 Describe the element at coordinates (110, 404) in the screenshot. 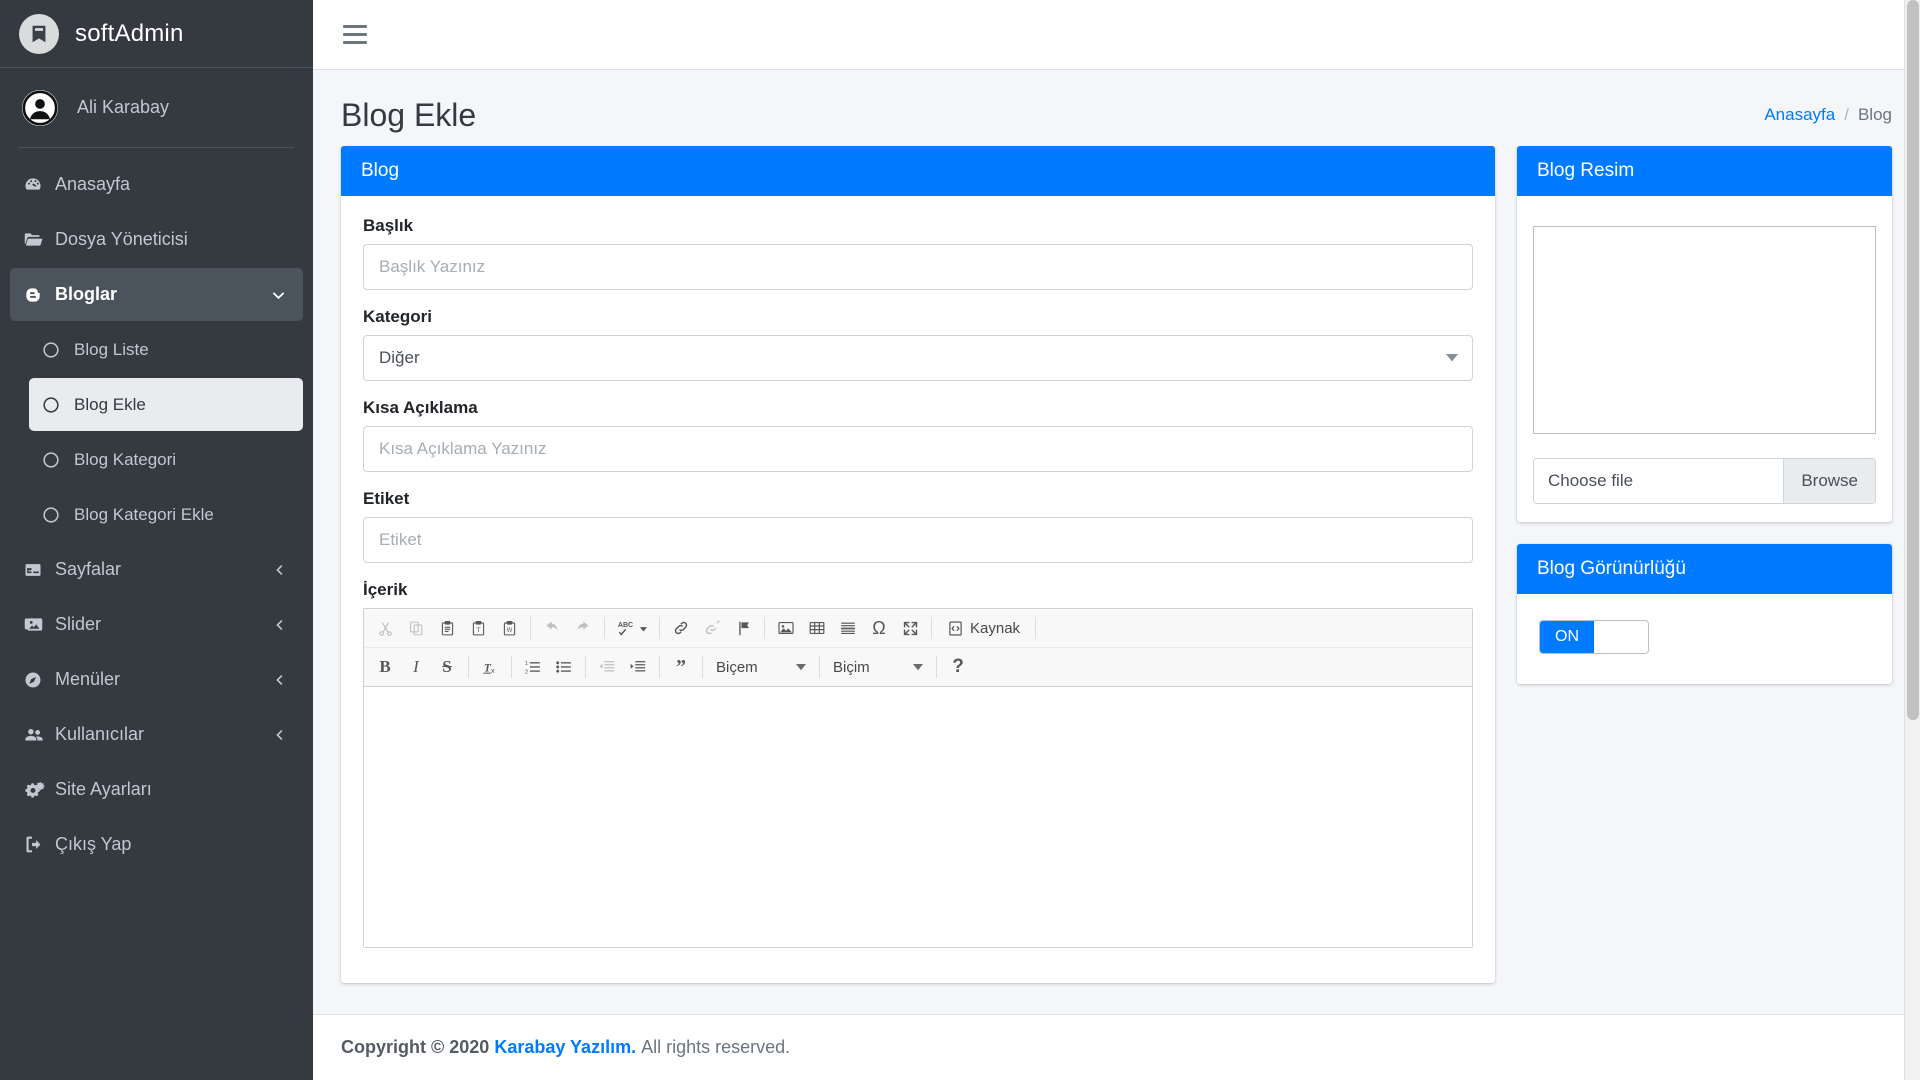

I see `sidebar-item-label: Blog Ekle` at that location.